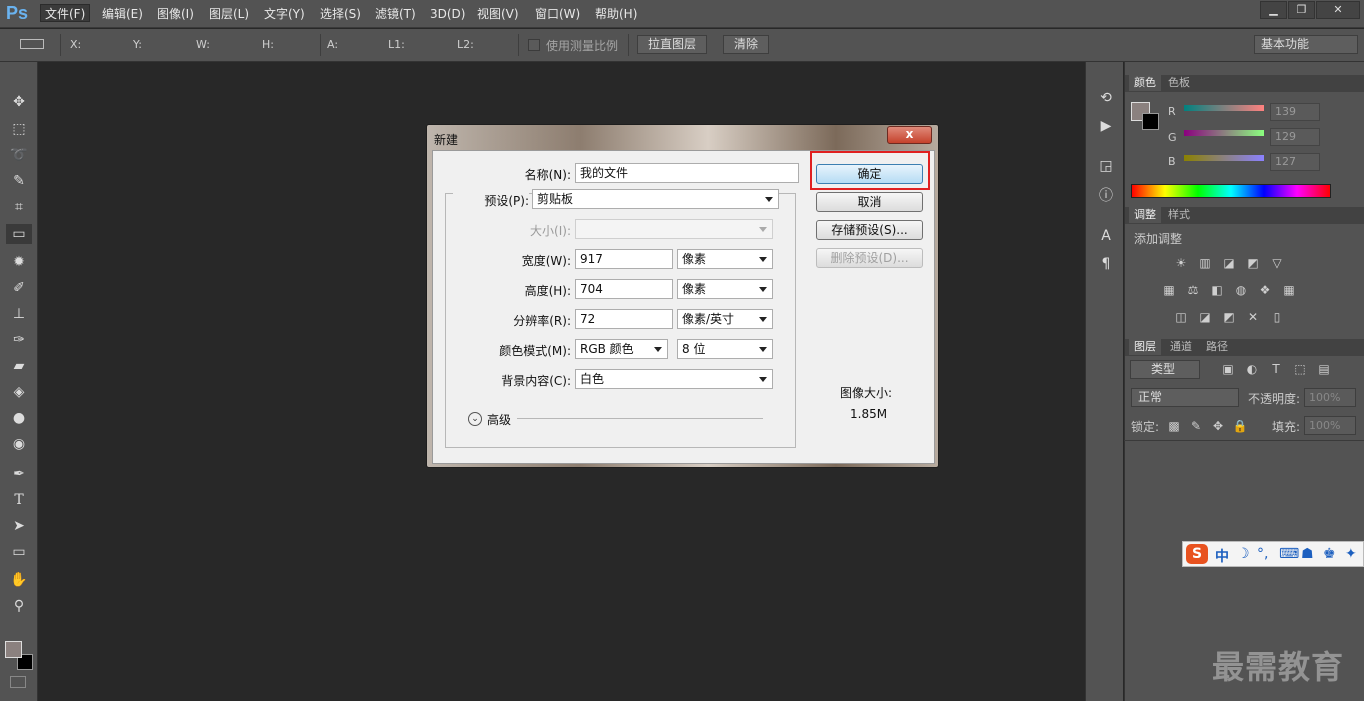 The width and height of the screenshot is (1364, 701). Describe the element at coordinates (1106, 264) in the screenshot. I see `paragraph-panel-icon: ¶` at that location.